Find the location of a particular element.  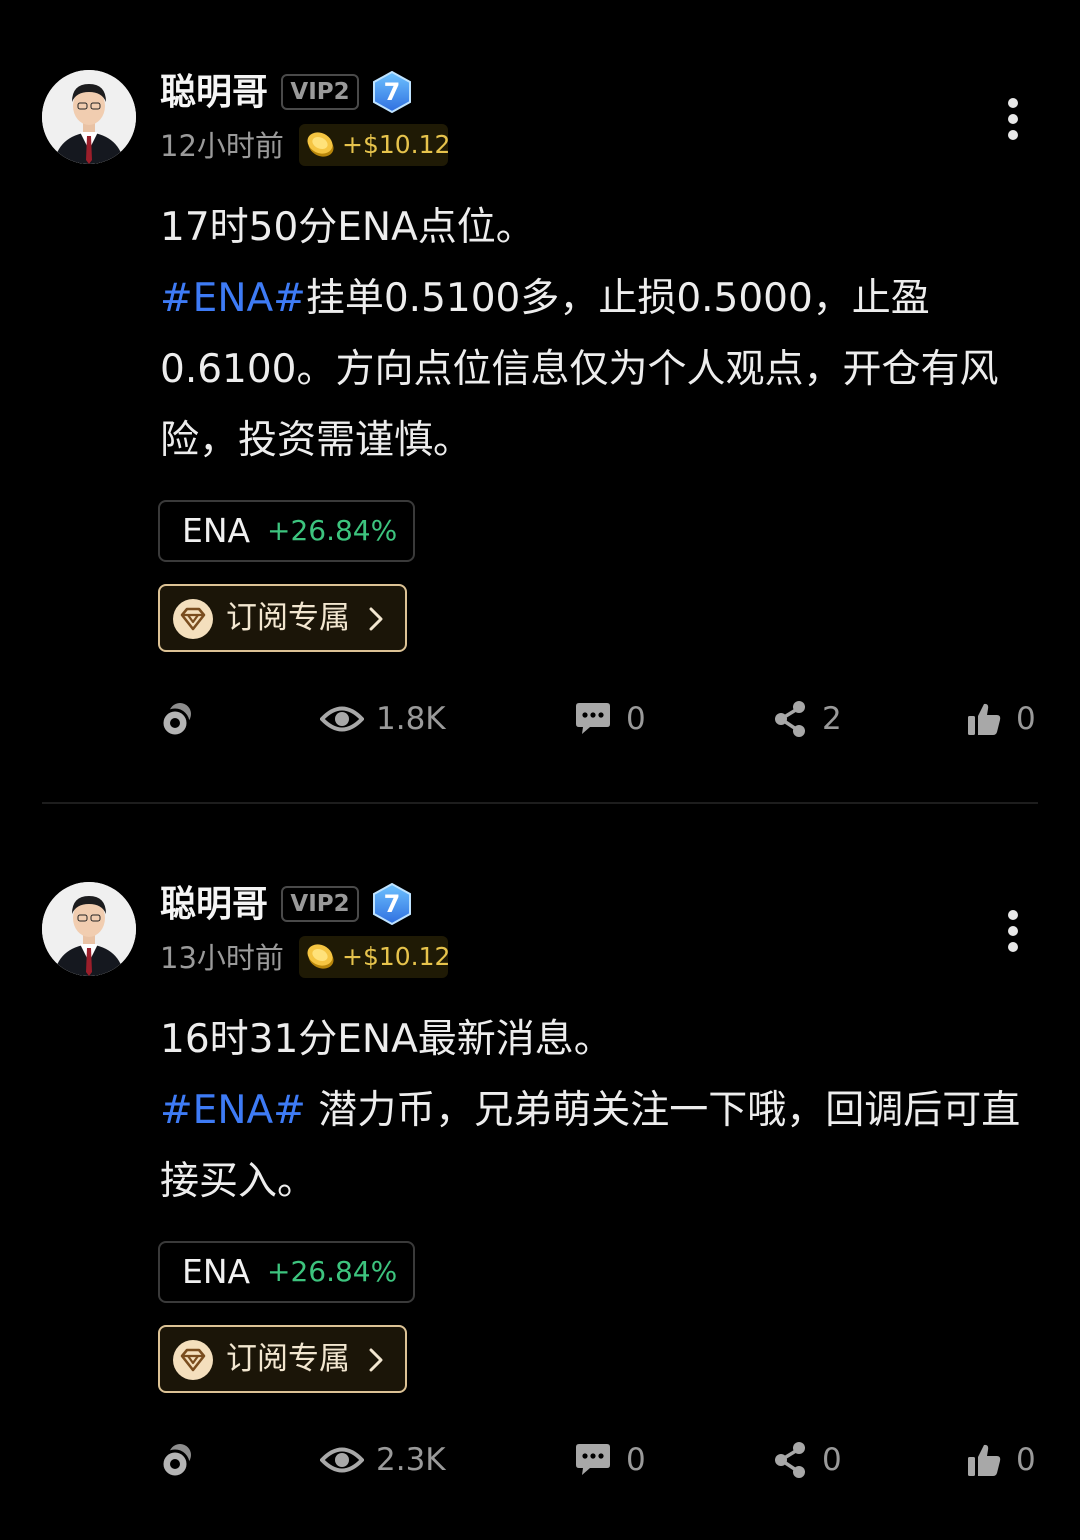

shares-stat: 0 is located at coordinates (812, 1460).